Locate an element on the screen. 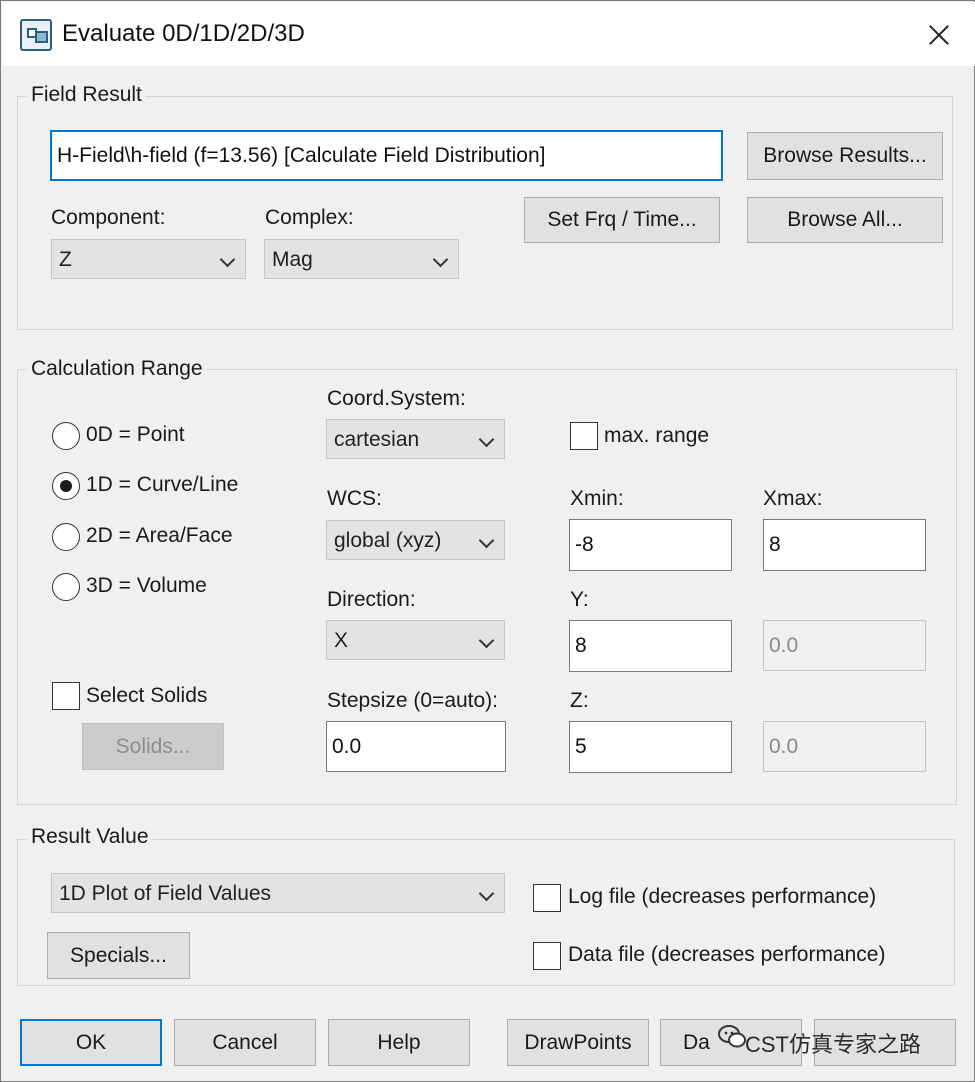 This screenshot has height=1082, width=975. component-label: Component: is located at coordinates (108, 217).